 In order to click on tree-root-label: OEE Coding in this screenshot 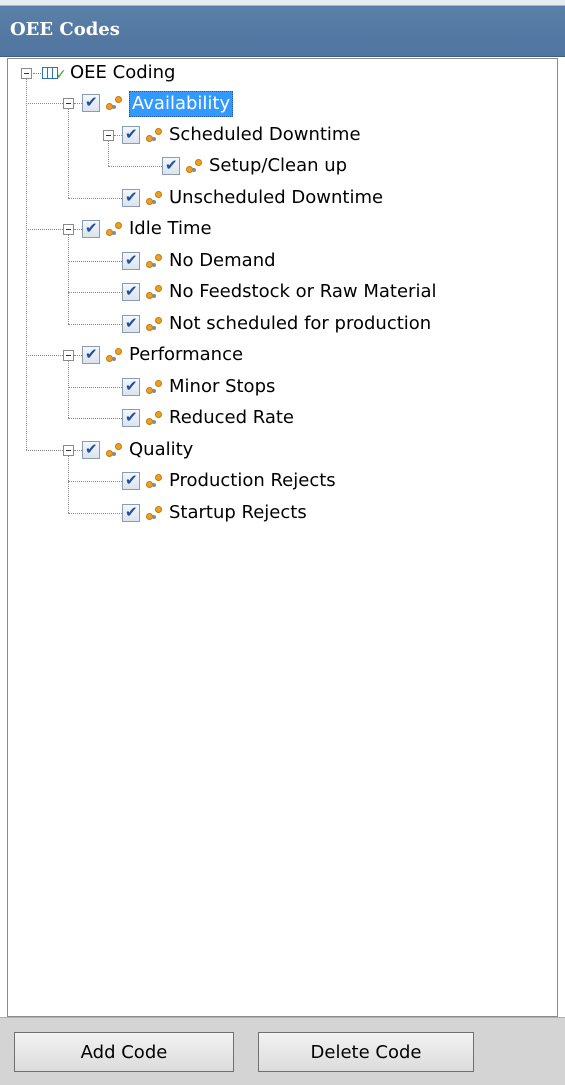, I will do `click(122, 73)`.